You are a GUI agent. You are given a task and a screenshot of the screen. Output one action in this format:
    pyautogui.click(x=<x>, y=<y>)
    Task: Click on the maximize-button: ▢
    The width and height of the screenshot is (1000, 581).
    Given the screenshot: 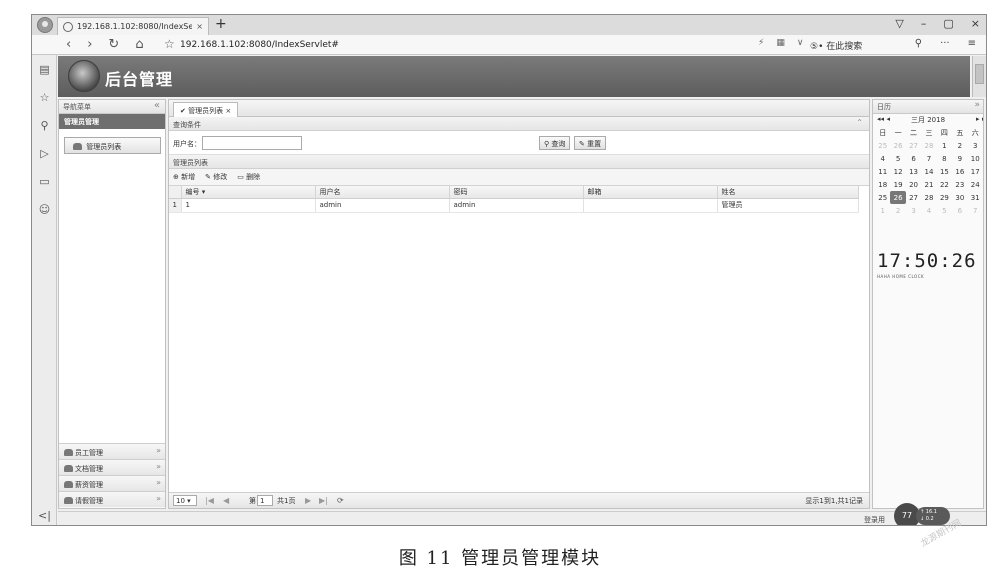 What is the action you would take?
    pyautogui.click(x=948, y=23)
    